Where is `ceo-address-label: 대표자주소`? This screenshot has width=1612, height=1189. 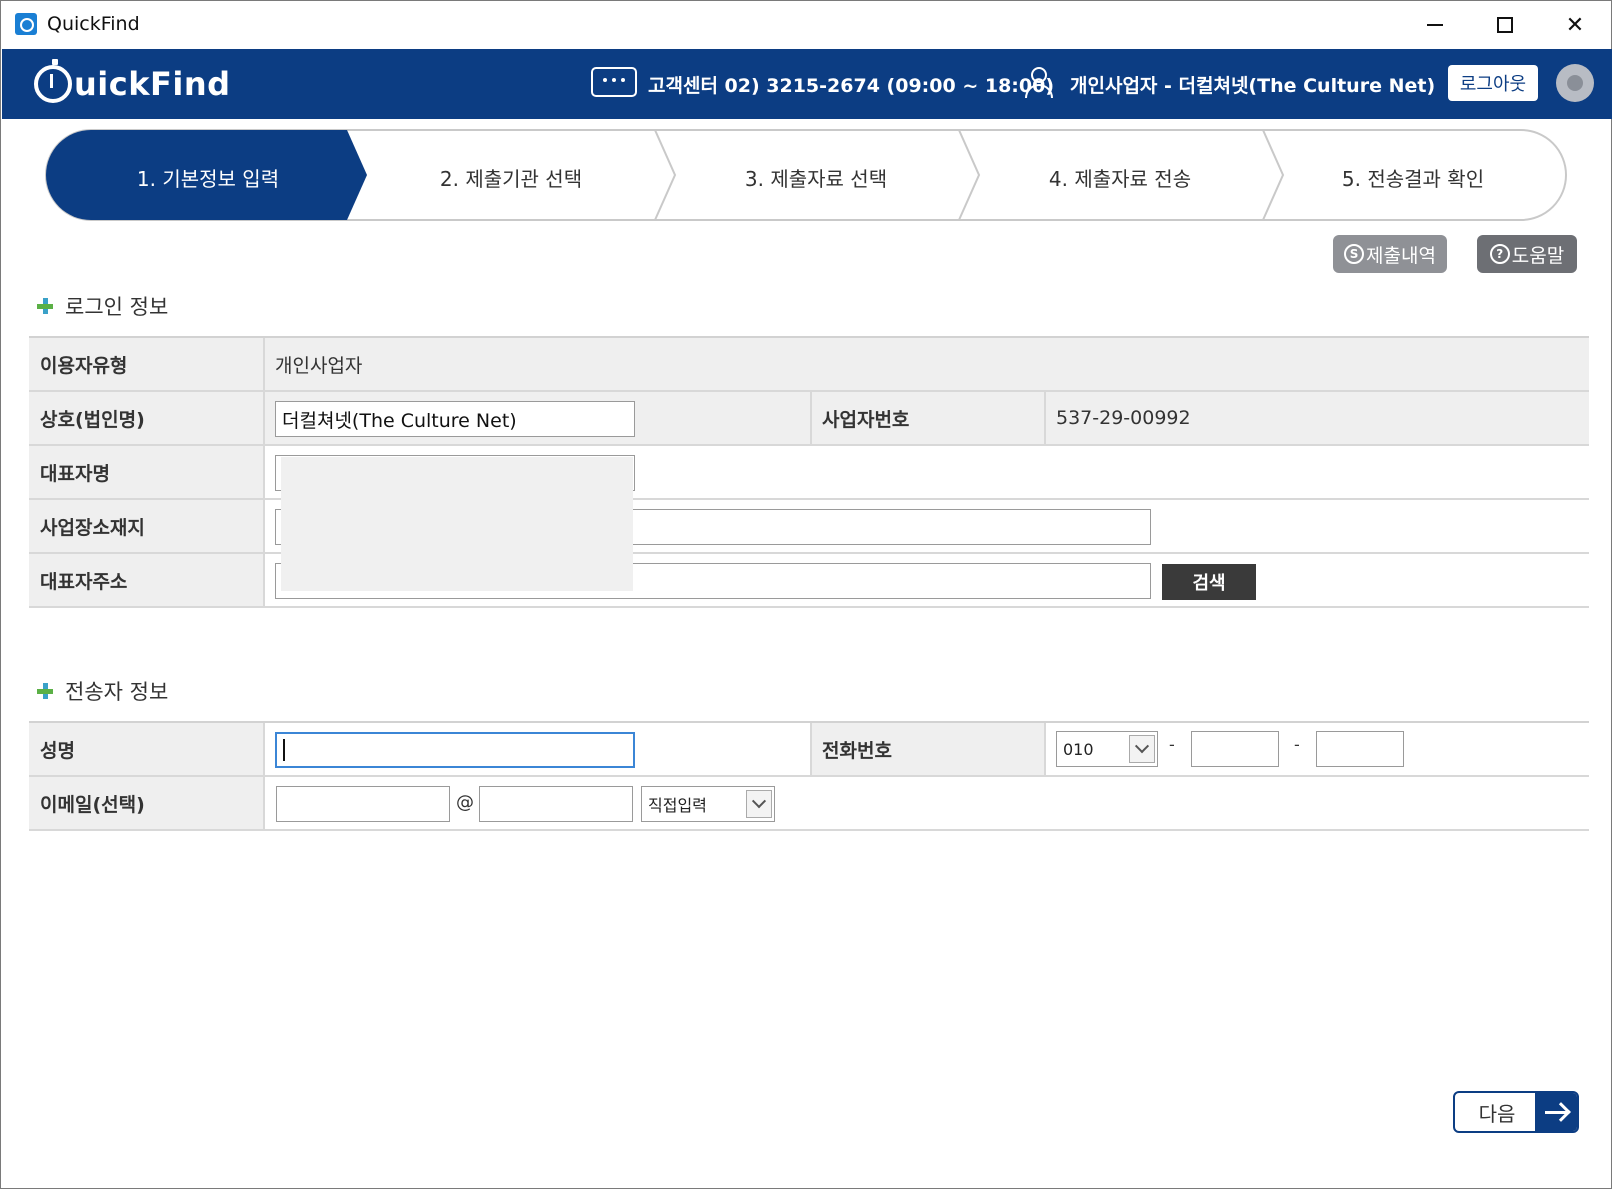 ceo-address-label: 대표자주소 is located at coordinates (147, 580).